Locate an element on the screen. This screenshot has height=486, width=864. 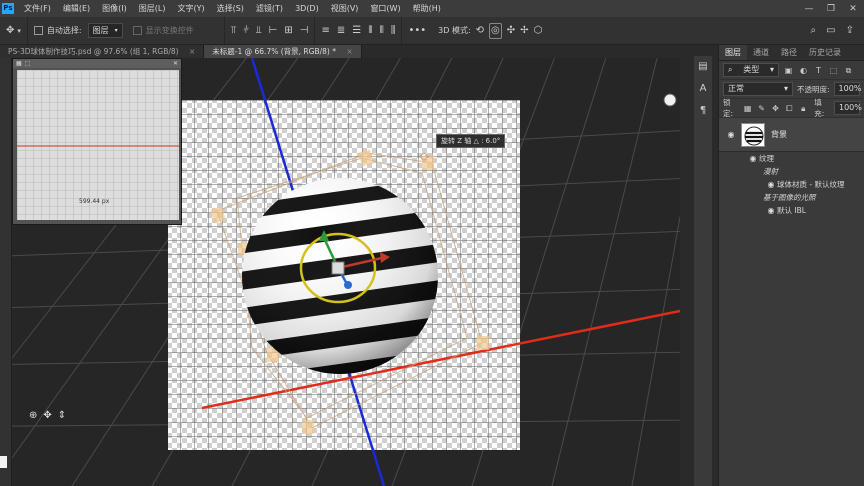
camera-view-icon: ⬚ is located at coordinates (28, 63).